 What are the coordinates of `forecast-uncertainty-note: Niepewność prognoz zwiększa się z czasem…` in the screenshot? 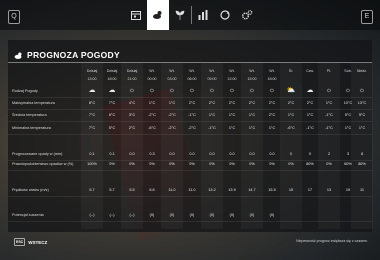 It's located at (332, 241).